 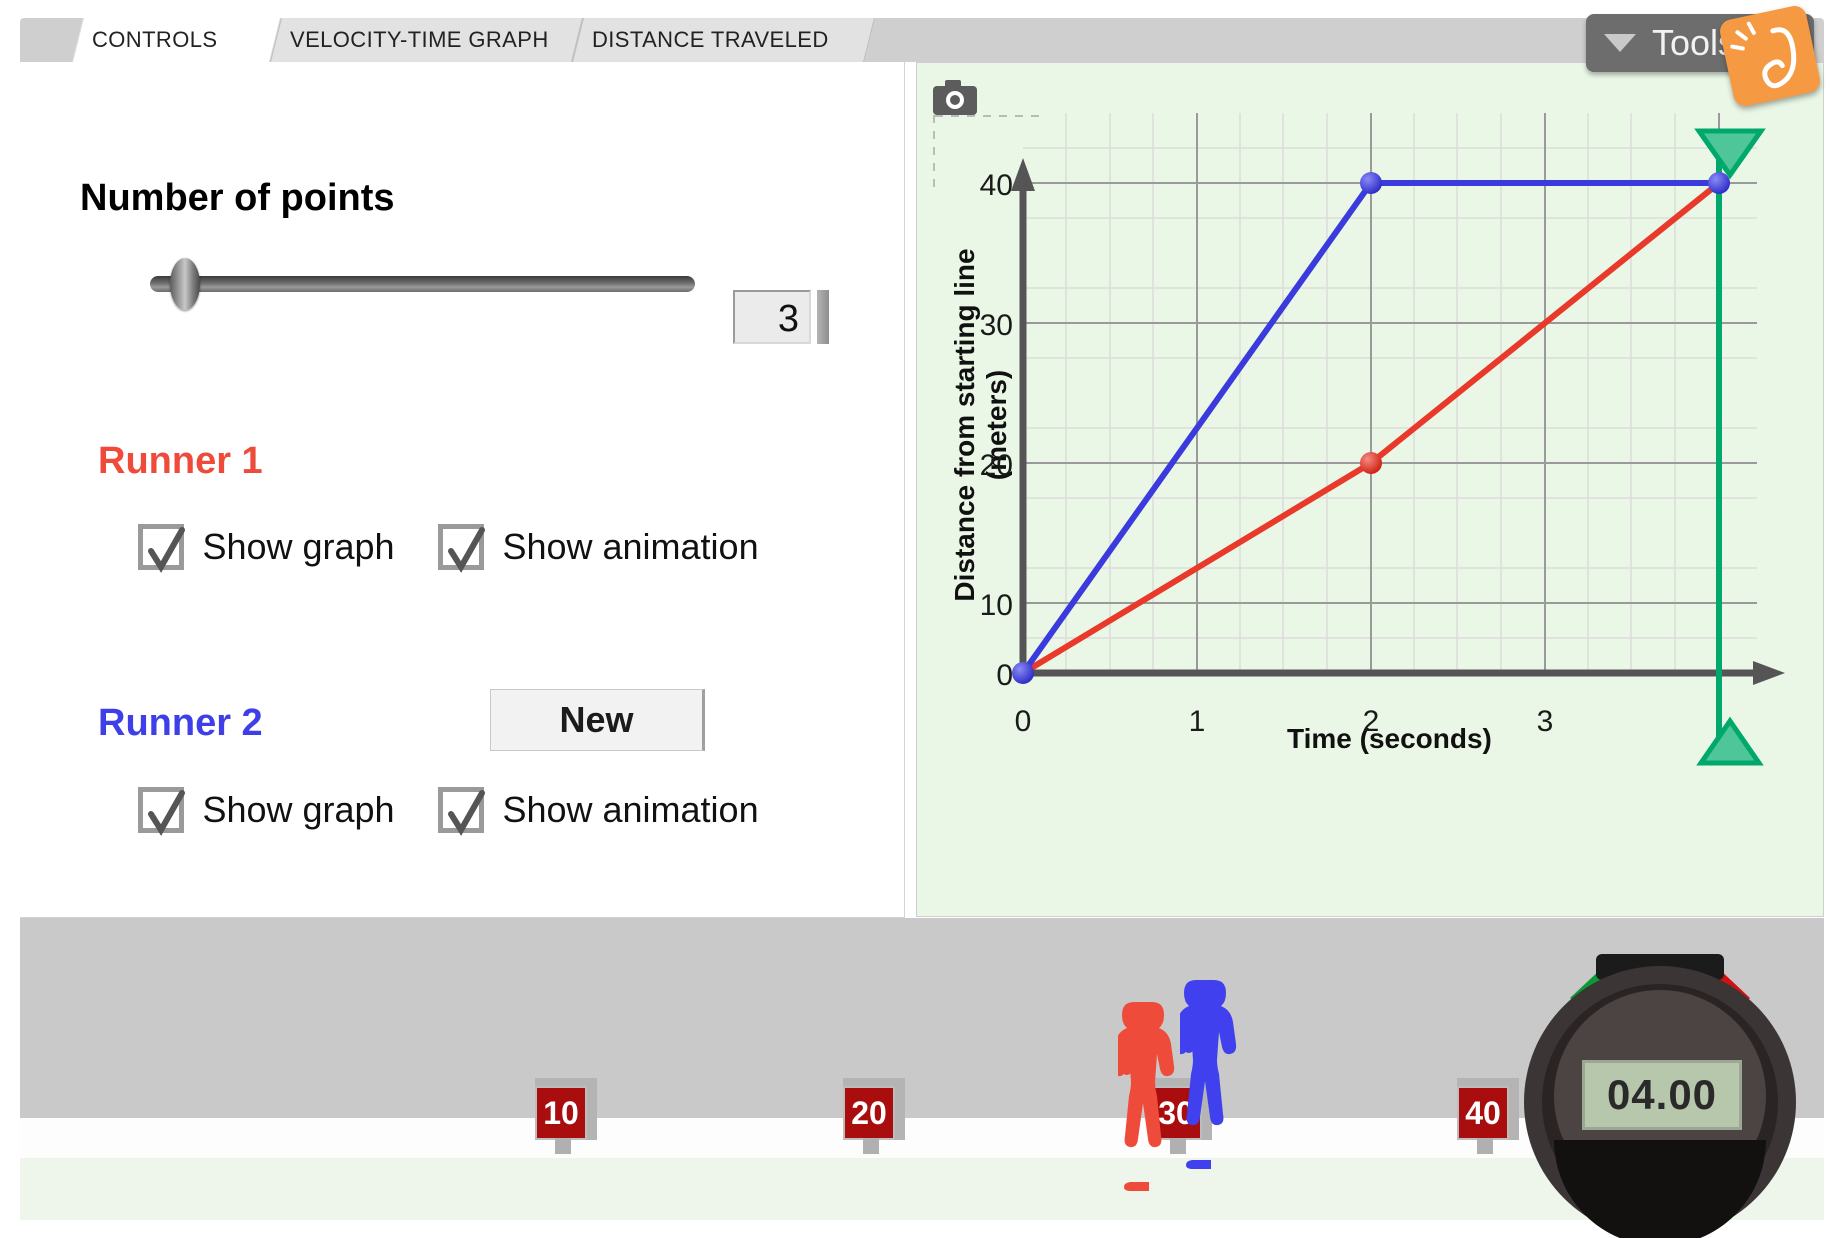 What do you see at coordinates (180, 723) in the screenshot?
I see `runner-2-title: Runner 2` at bounding box center [180, 723].